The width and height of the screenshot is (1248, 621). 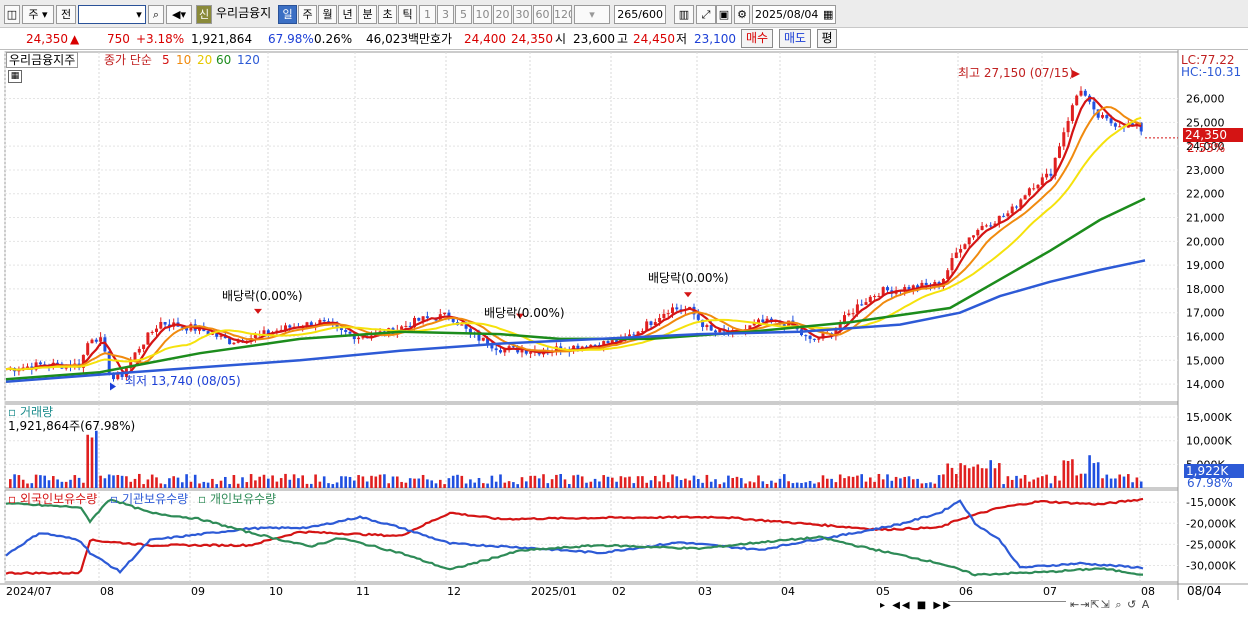 What do you see at coordinates (198, 591) in the screenshot?
I see `x-tick-label: 09` at bounding box center [198, 591].